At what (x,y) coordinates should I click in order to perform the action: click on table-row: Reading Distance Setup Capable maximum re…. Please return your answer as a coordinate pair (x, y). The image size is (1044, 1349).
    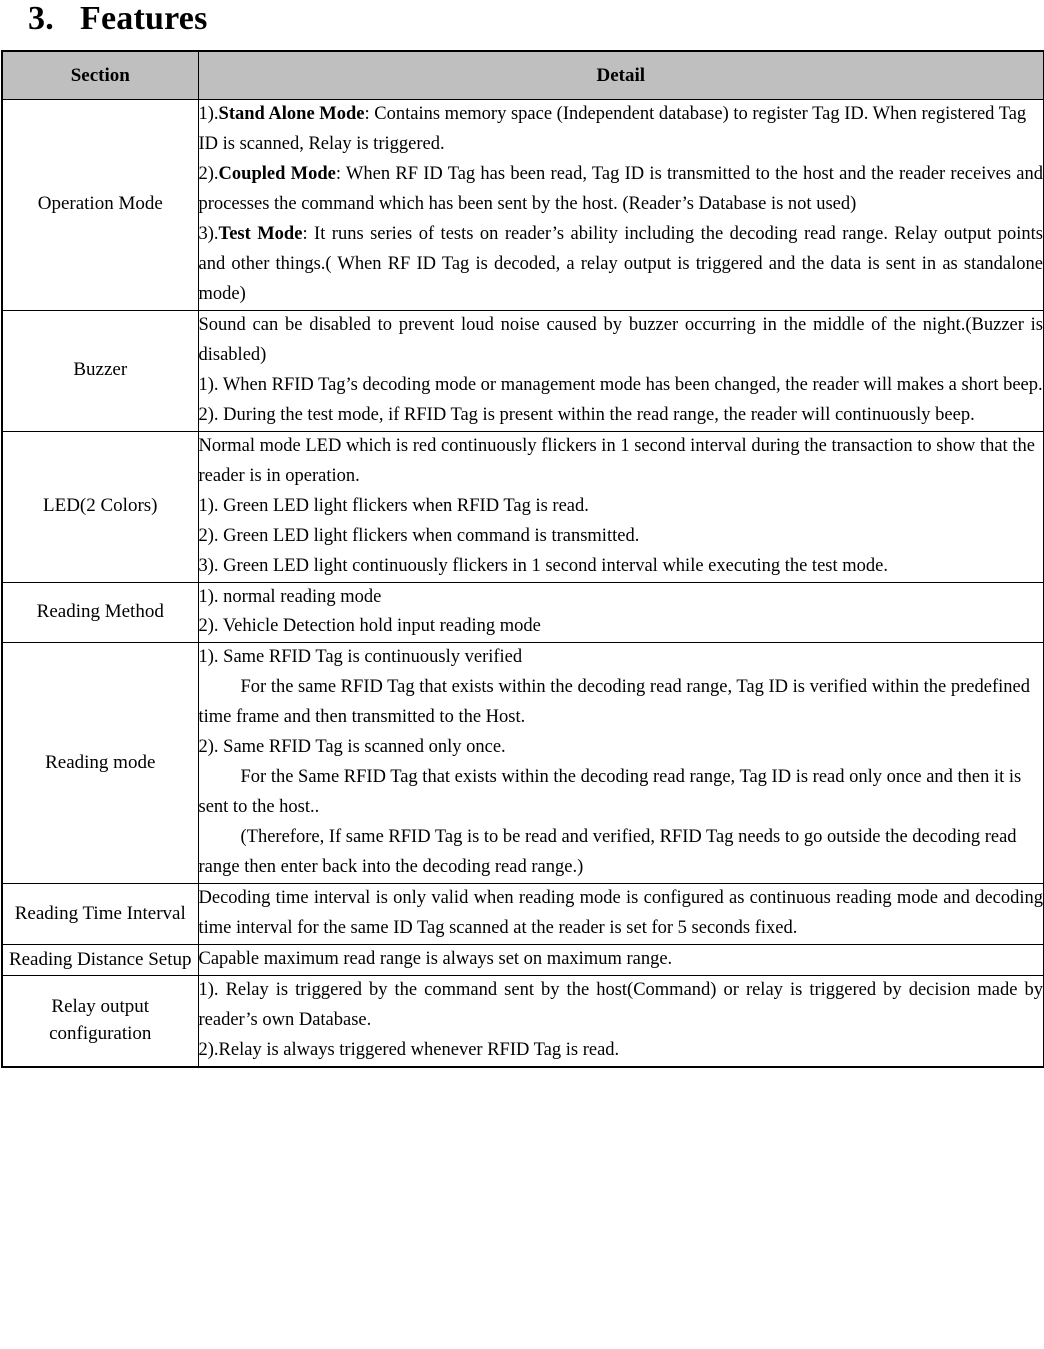
    Looking at the image, I should click on (522, 960).